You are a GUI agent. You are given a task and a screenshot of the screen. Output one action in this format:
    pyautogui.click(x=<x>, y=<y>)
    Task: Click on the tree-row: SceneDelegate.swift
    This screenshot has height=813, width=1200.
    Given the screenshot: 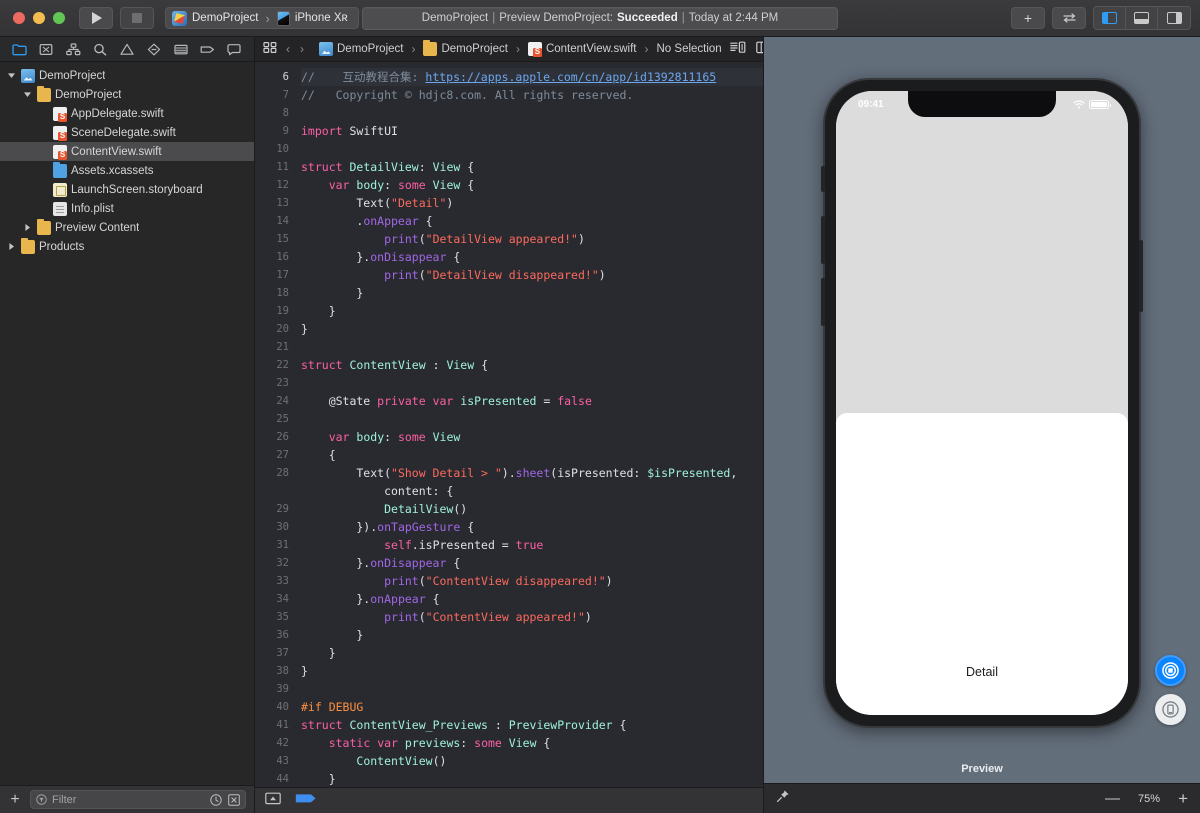 What is the action you would take?
    pyautogui.click(x=127, y=132)
    